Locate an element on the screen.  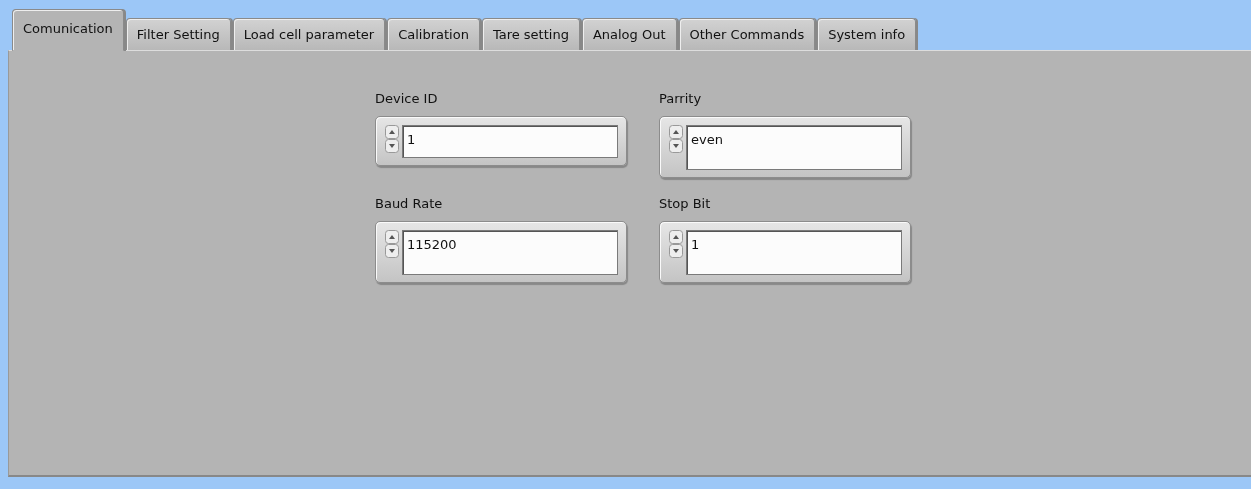
tab: Other Commands is located at coordinates (747, 34).